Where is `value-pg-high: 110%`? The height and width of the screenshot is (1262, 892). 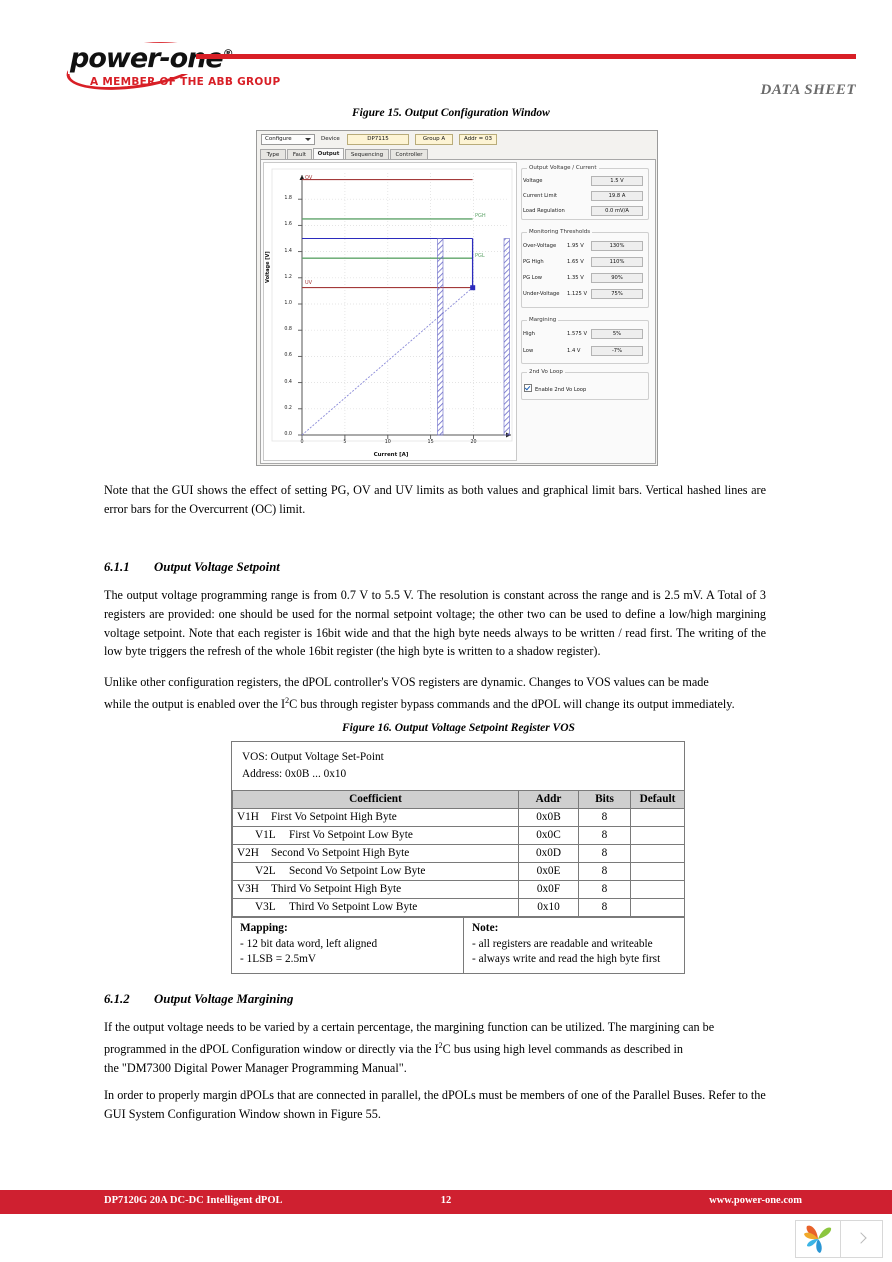 value-pg-high: 110% is located at coordinates (617, 262).